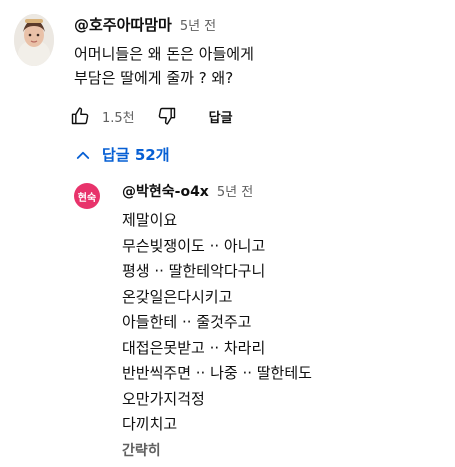 This screenshot has height=467, width=455. Describe the element at coordinates (194, 245) in the screenshot. I see `reply-line: 무슨빚쟁이도 ·· 아니고` at that location.